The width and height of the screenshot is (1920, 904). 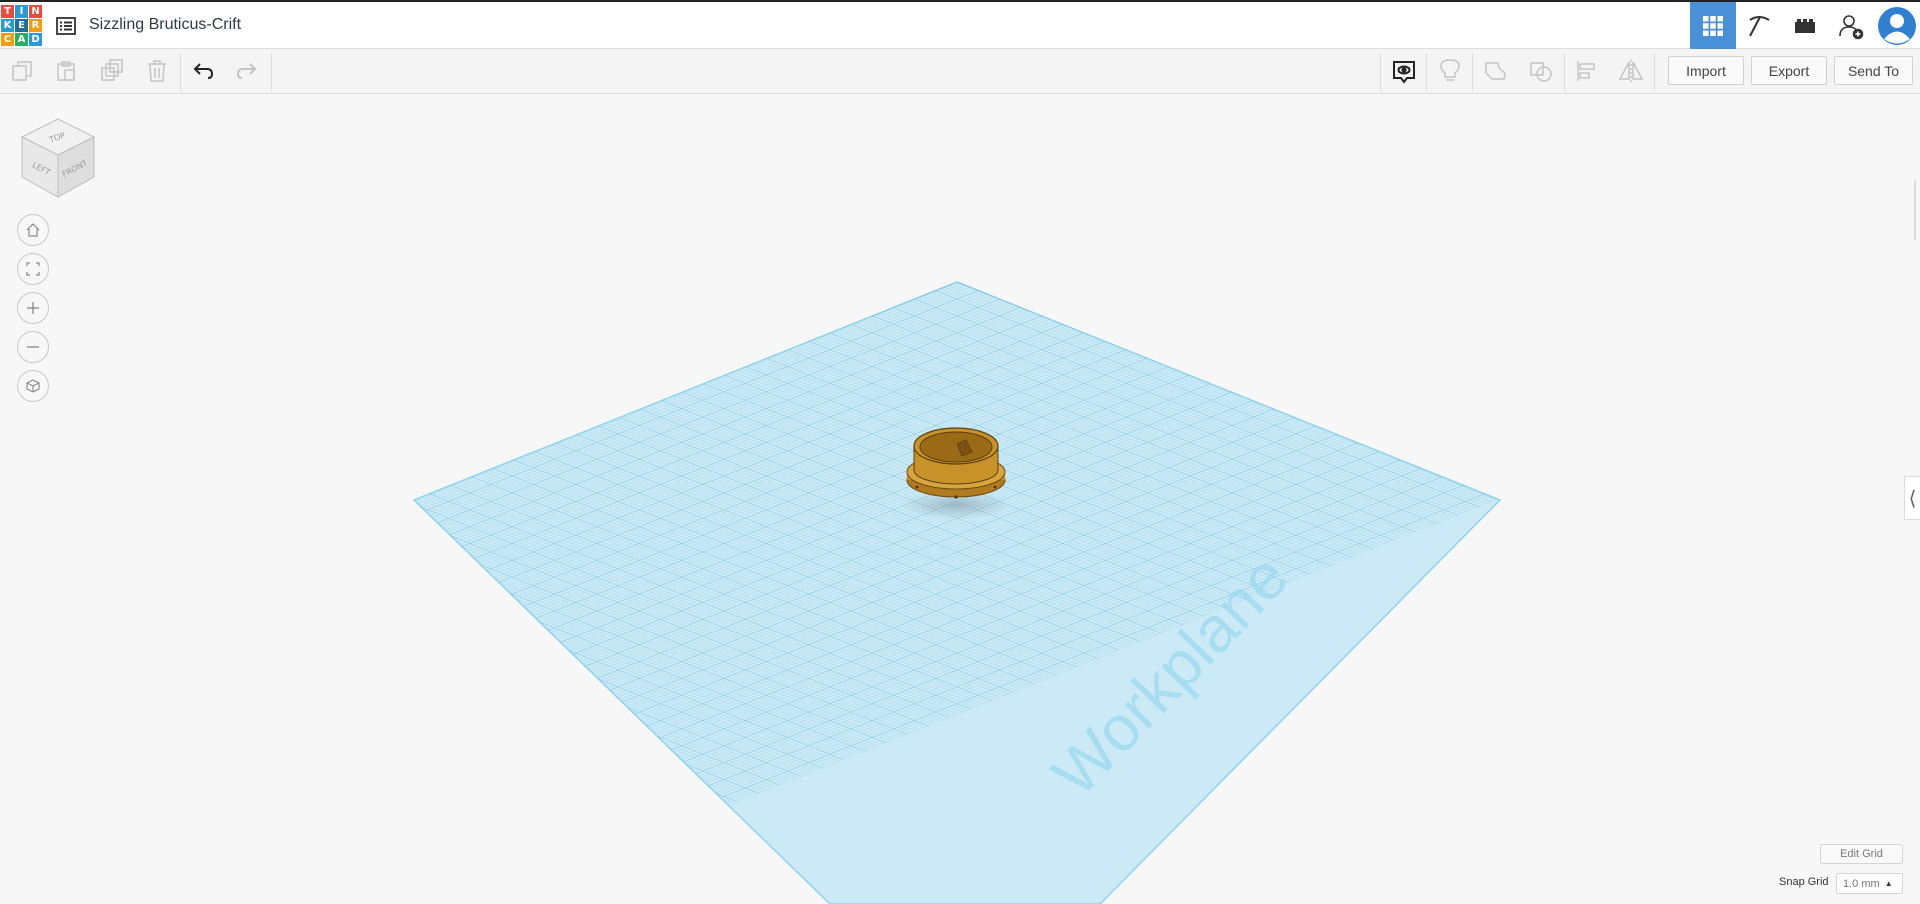 What do you see at coordinates (7, 25) in the screenshot?
I see `logo-letter: K` at bounding box center [7, 25].